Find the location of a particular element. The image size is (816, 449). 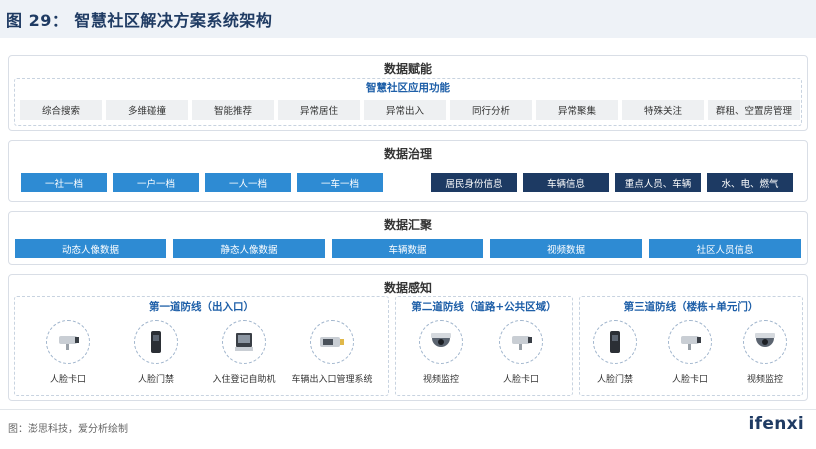

device-face-access: 人脸门禁 is located at coordinates (156, 352).